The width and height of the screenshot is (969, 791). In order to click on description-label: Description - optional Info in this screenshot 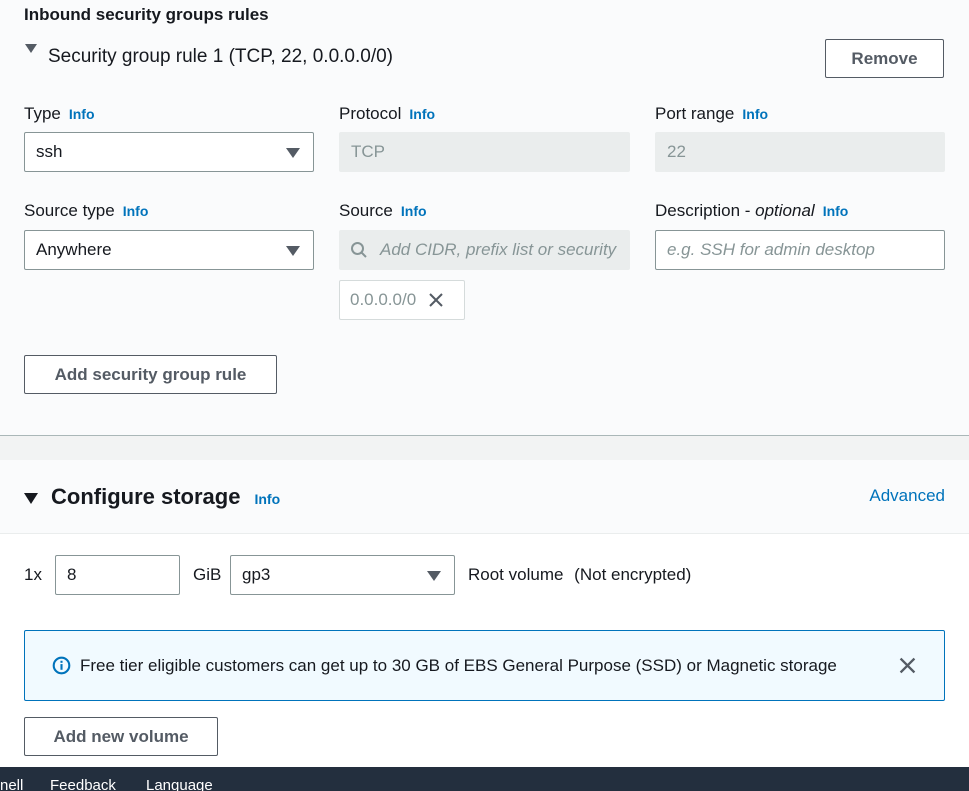, I will do `click(751, 211)`.